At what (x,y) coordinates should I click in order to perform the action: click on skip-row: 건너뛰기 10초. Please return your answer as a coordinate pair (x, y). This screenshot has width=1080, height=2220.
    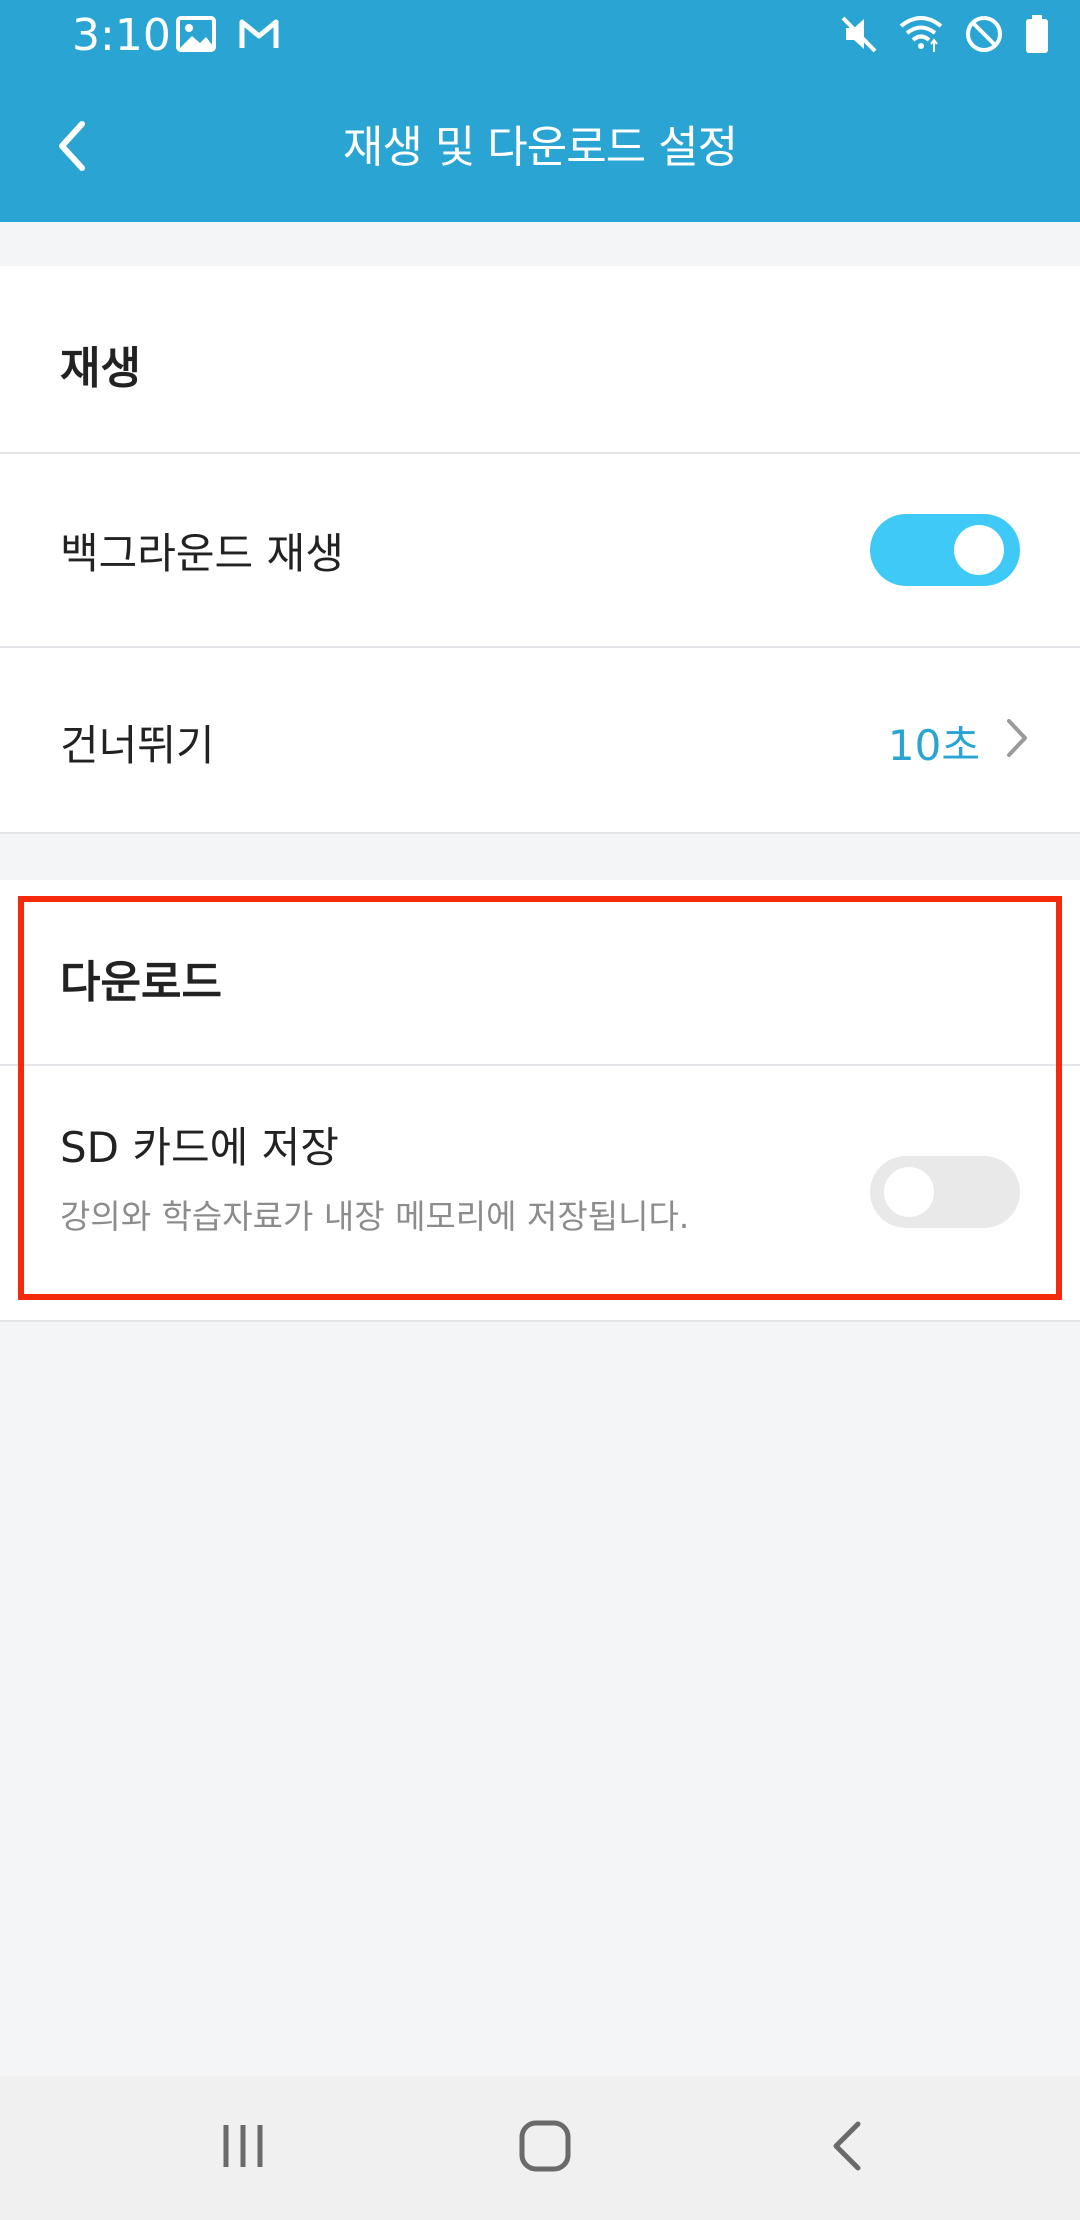
    Looking at the image, I should click on (540, 740).